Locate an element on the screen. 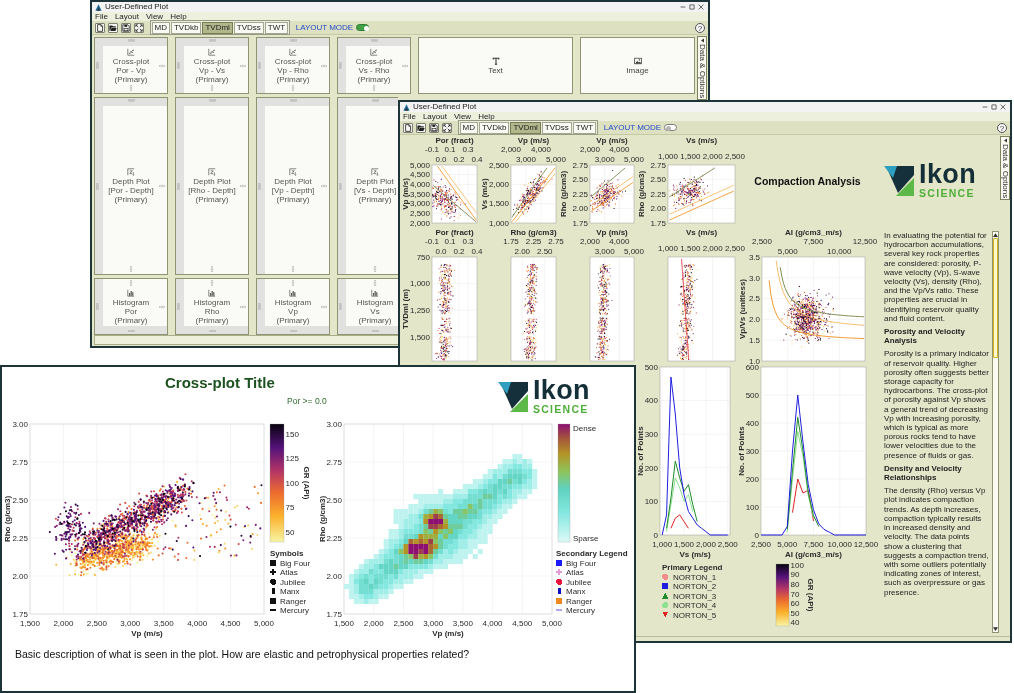 This screenshot has height=693, width=1014. layout-cell: Cross-plot Vp - Vs (Primary) is located at coordinates (212, 65).